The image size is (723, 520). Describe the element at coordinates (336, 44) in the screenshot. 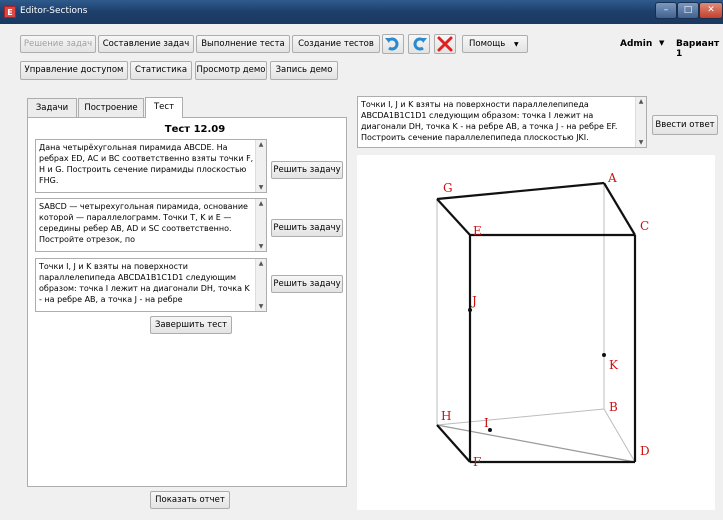

I see `create-tests-button: Создание тестов` at that location.